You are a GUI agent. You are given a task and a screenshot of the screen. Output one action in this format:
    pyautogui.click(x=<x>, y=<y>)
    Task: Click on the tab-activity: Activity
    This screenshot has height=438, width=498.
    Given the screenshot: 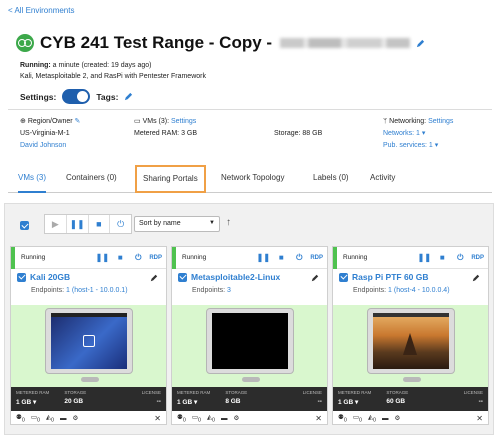 What is the action you would take?
    pyautogui.click(x=382, y=178)
    